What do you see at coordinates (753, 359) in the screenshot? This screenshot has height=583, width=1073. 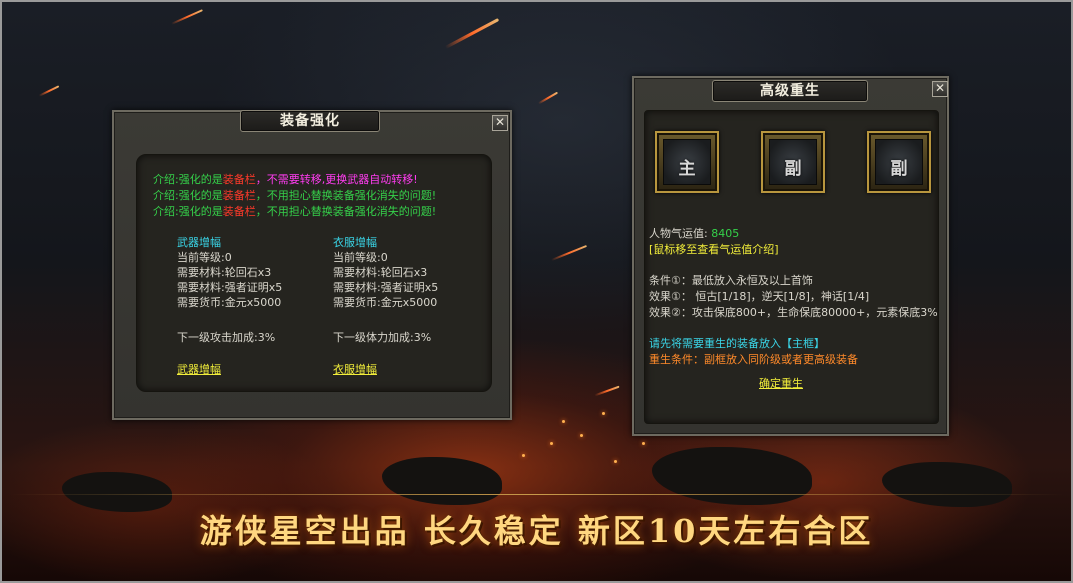 I see `rebirth-condition: 重生条件：副框放入同阶级或者更高级装备` at bounding box center [753, 359].